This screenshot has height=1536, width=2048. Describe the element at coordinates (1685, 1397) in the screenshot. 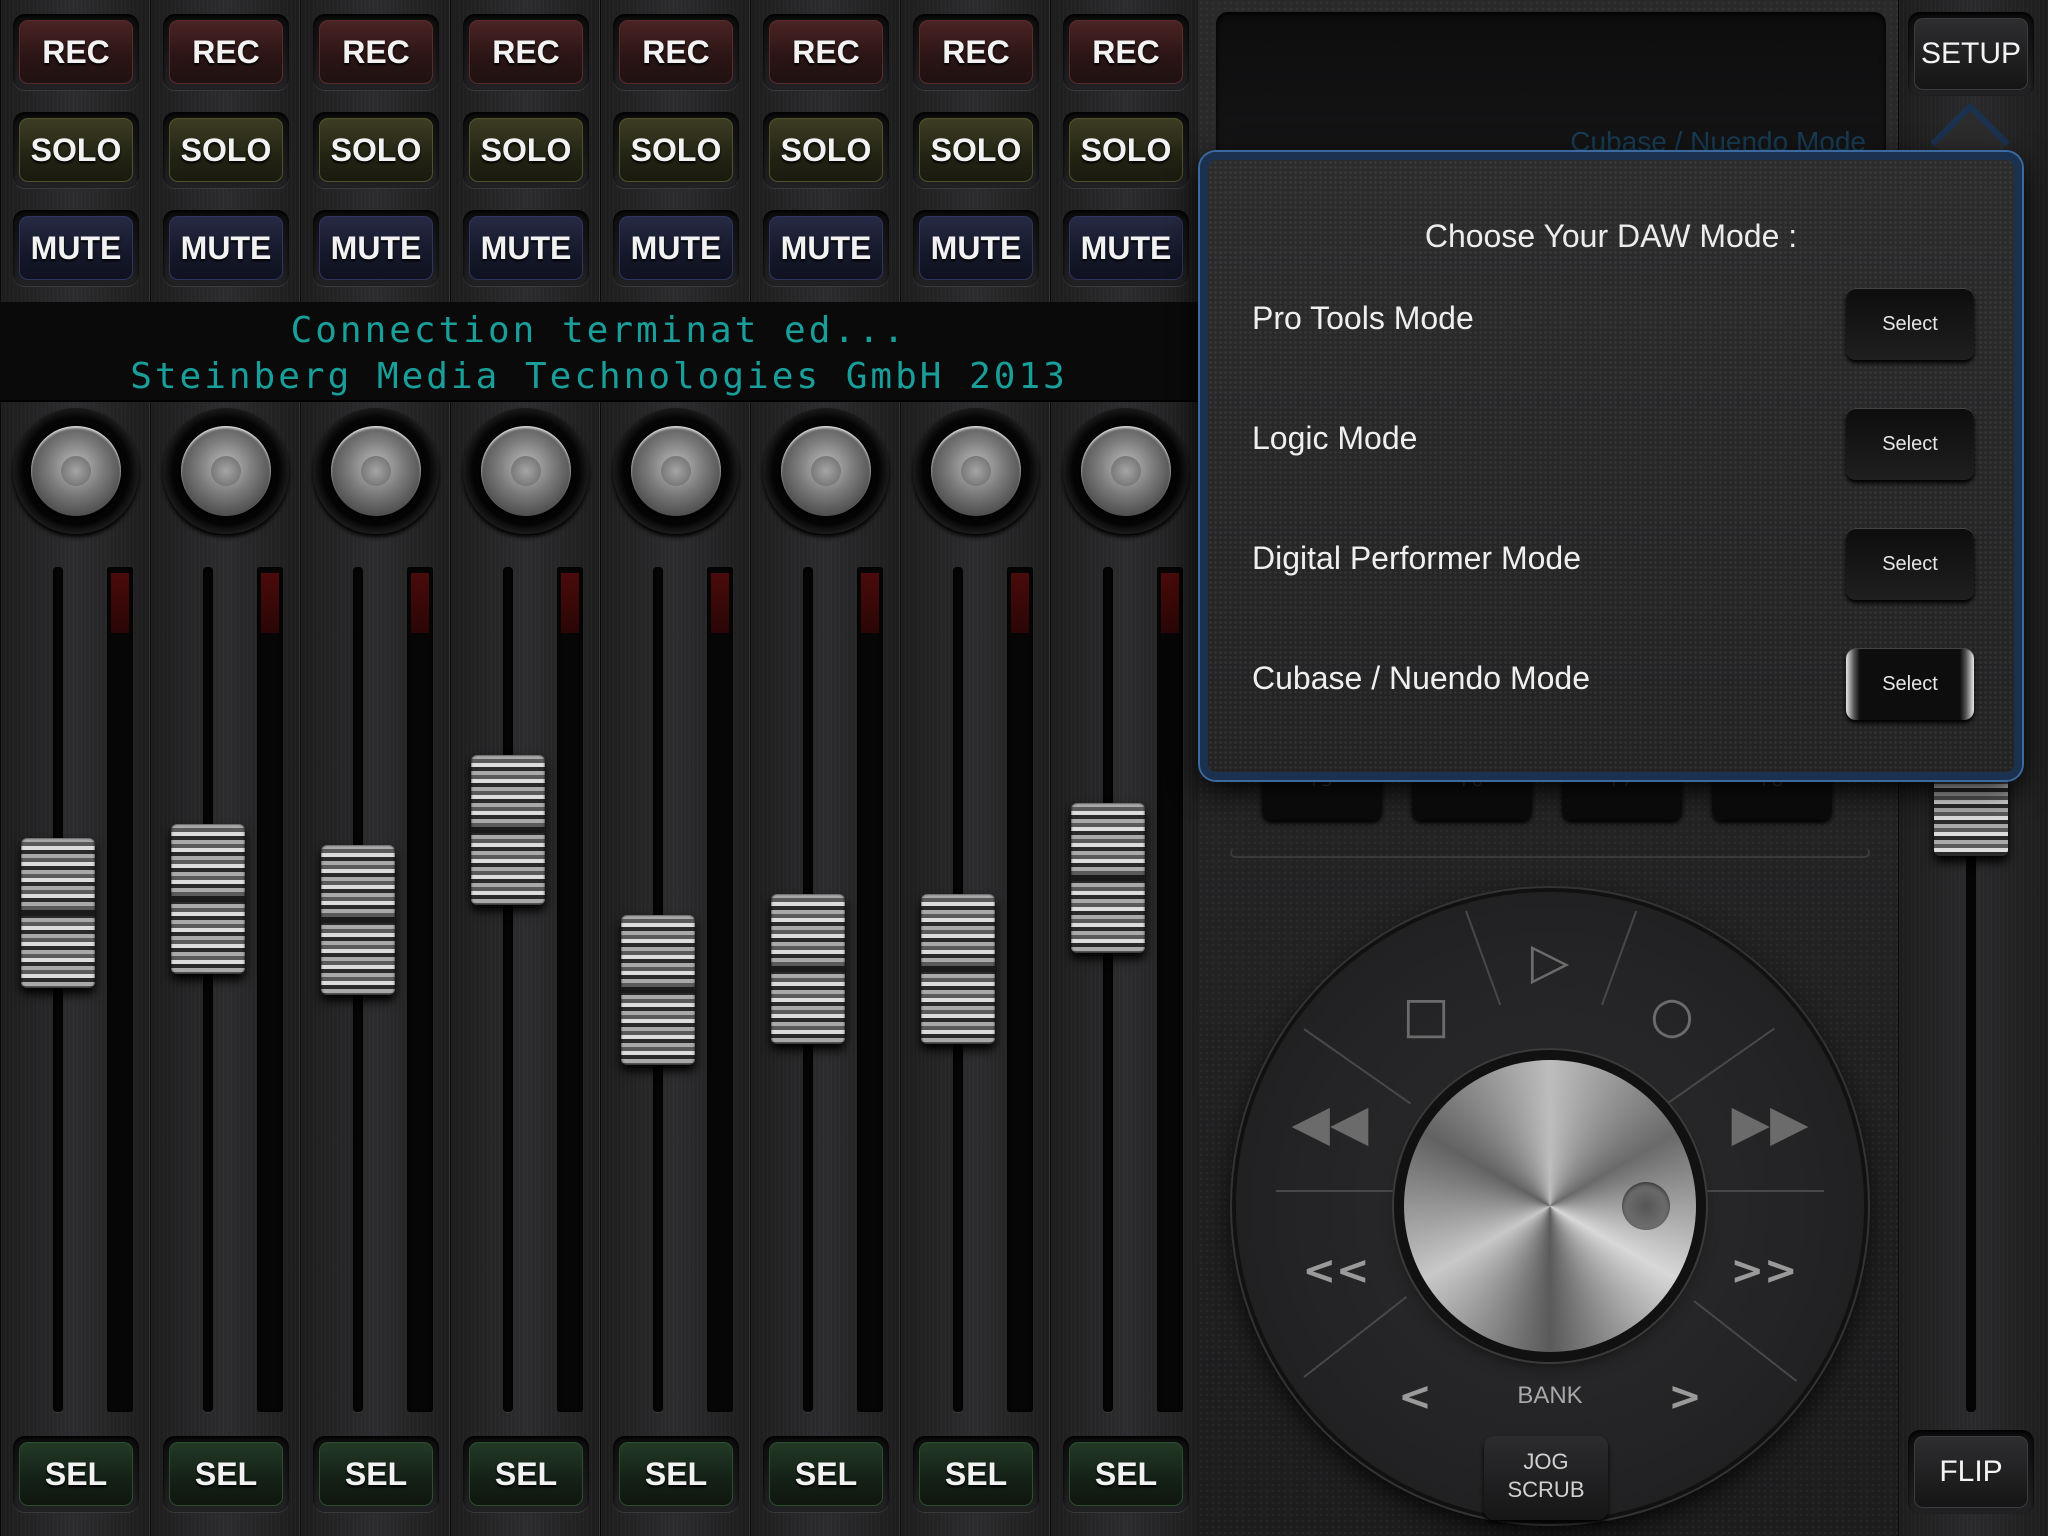

I see `channel-next-button: >` at that location.